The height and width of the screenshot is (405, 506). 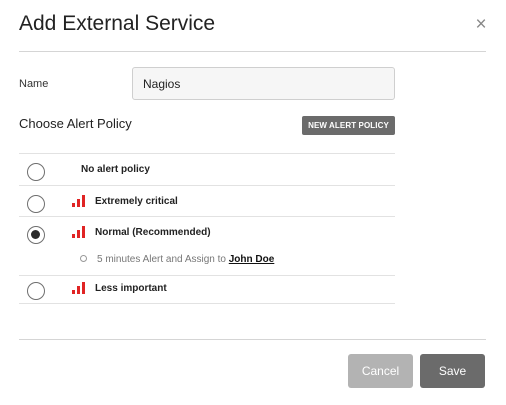 I want to click on bullet-circle-icon, so click(x=83, y=258).